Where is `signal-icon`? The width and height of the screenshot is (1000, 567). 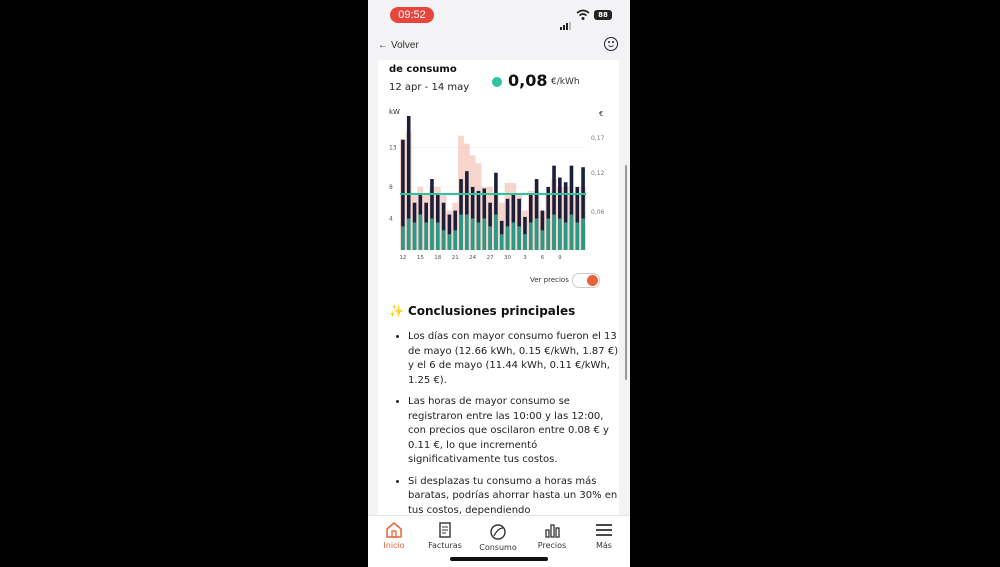 signal-icon is located at coordinates (566, 20).